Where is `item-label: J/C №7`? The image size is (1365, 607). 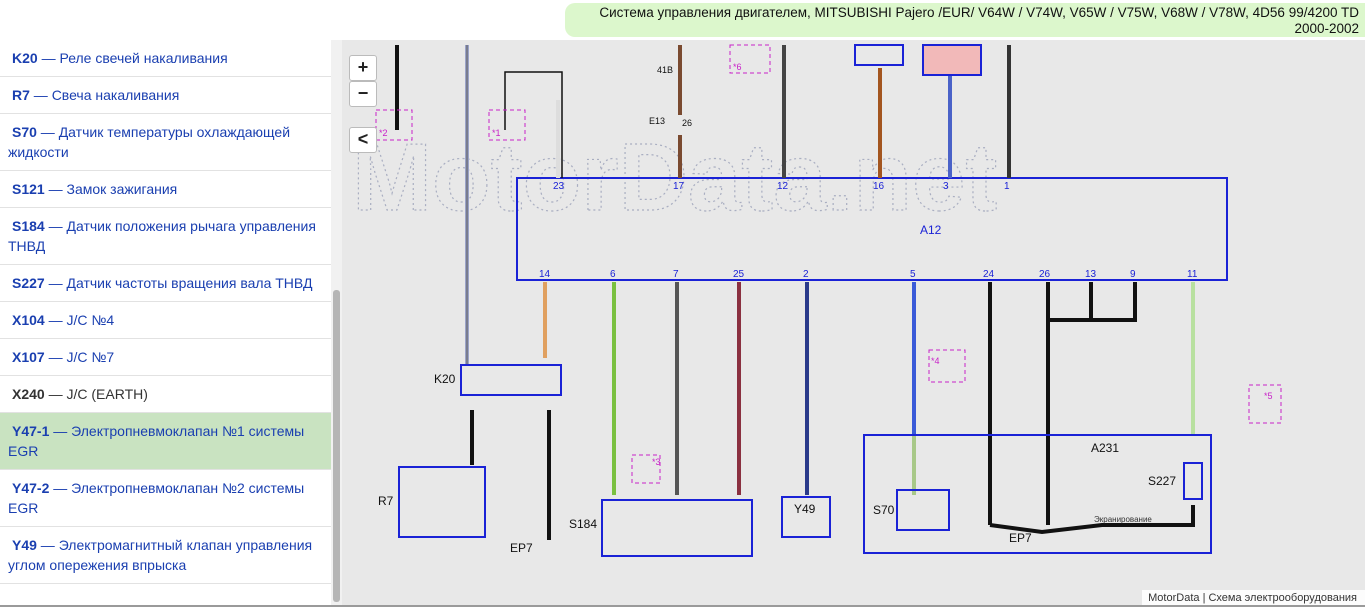 item-label: J/C №7 is located at coordinates (90, 357).